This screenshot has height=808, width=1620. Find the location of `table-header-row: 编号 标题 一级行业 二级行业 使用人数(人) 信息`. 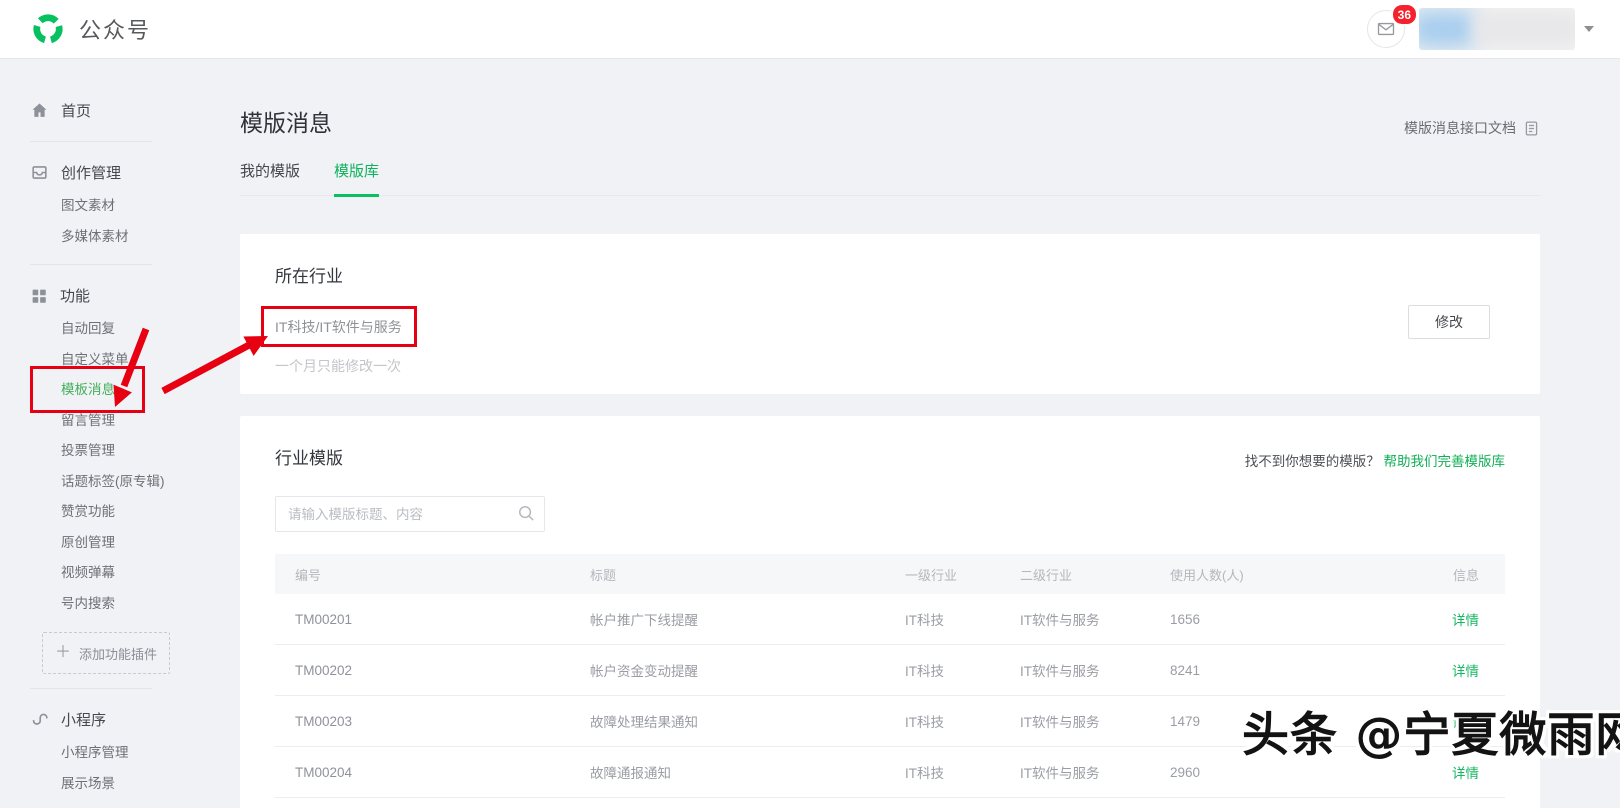

table-header-row: 编号 标题 一级行业 二级行业 使用人数(人) 信息 is located at coordinates (890, 574).